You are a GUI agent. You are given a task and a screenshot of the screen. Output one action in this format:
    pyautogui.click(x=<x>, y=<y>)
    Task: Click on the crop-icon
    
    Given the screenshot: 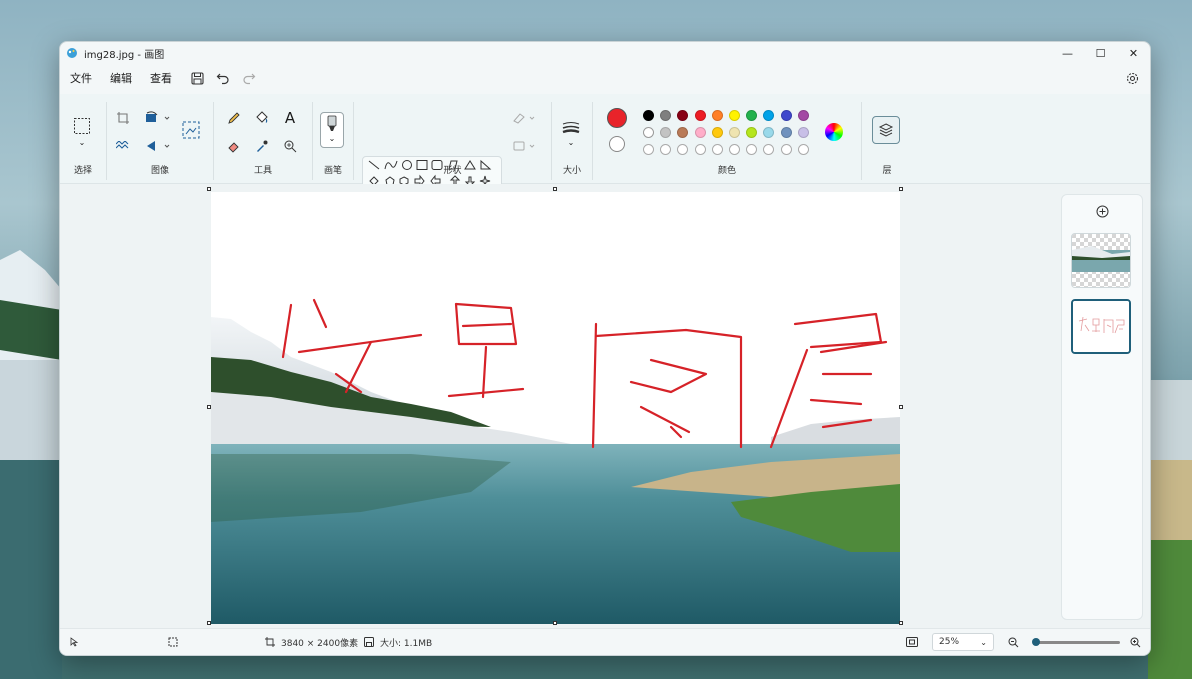 What is the action you would take?
    pyautogui.click(x=123, y=118)
    